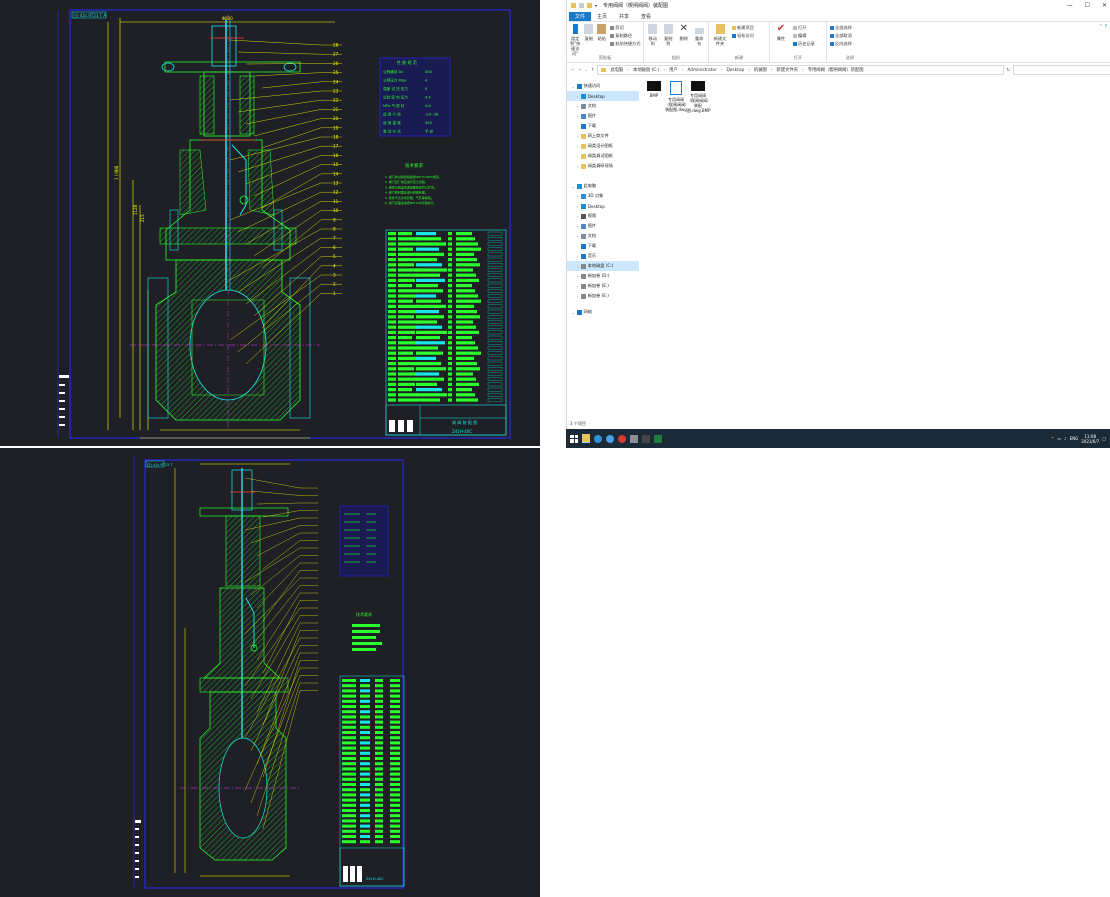  Describe the element at coordinates (841, 36) in the screenshot. I see `select-none-button: 全部取消` at that location.